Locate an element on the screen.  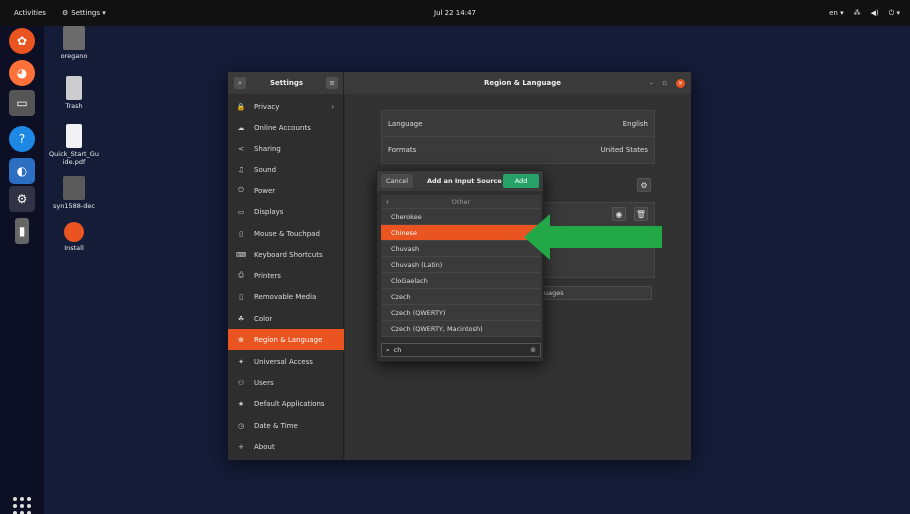
mouse-icon: ▯ is located at coordinates (241, 233).